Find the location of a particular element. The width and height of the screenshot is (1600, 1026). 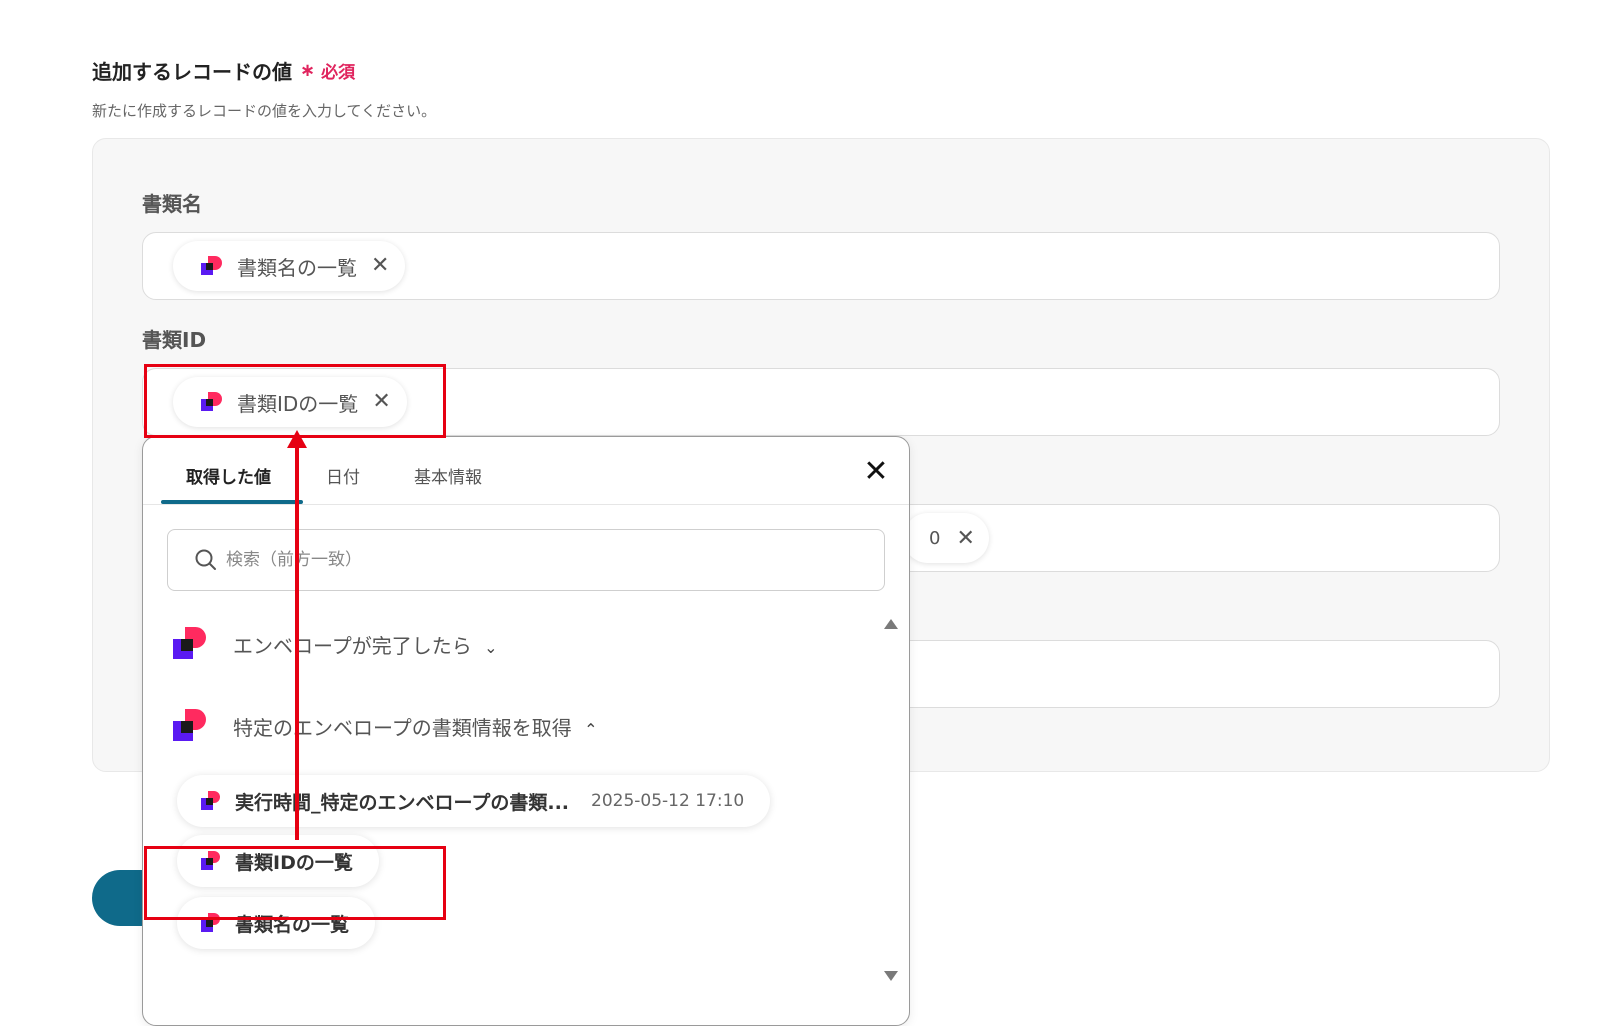

required-asterisk: ∗ is located at coordinates (308, 70).